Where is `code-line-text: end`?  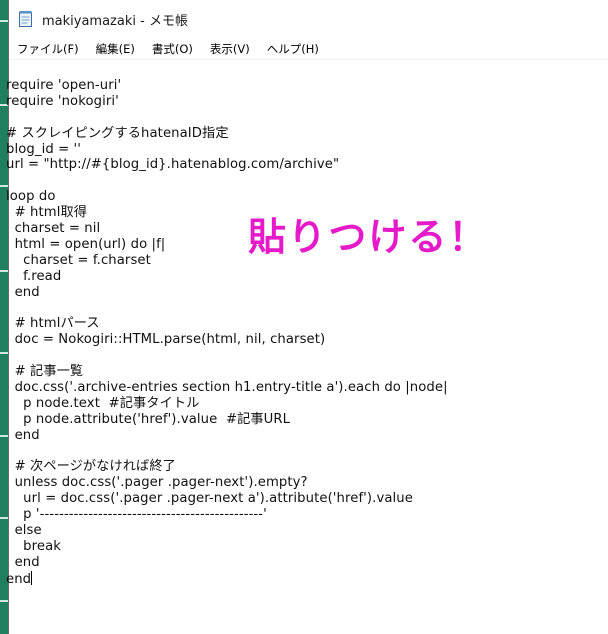
code-line-text: end is located at coordinates (19, 579).